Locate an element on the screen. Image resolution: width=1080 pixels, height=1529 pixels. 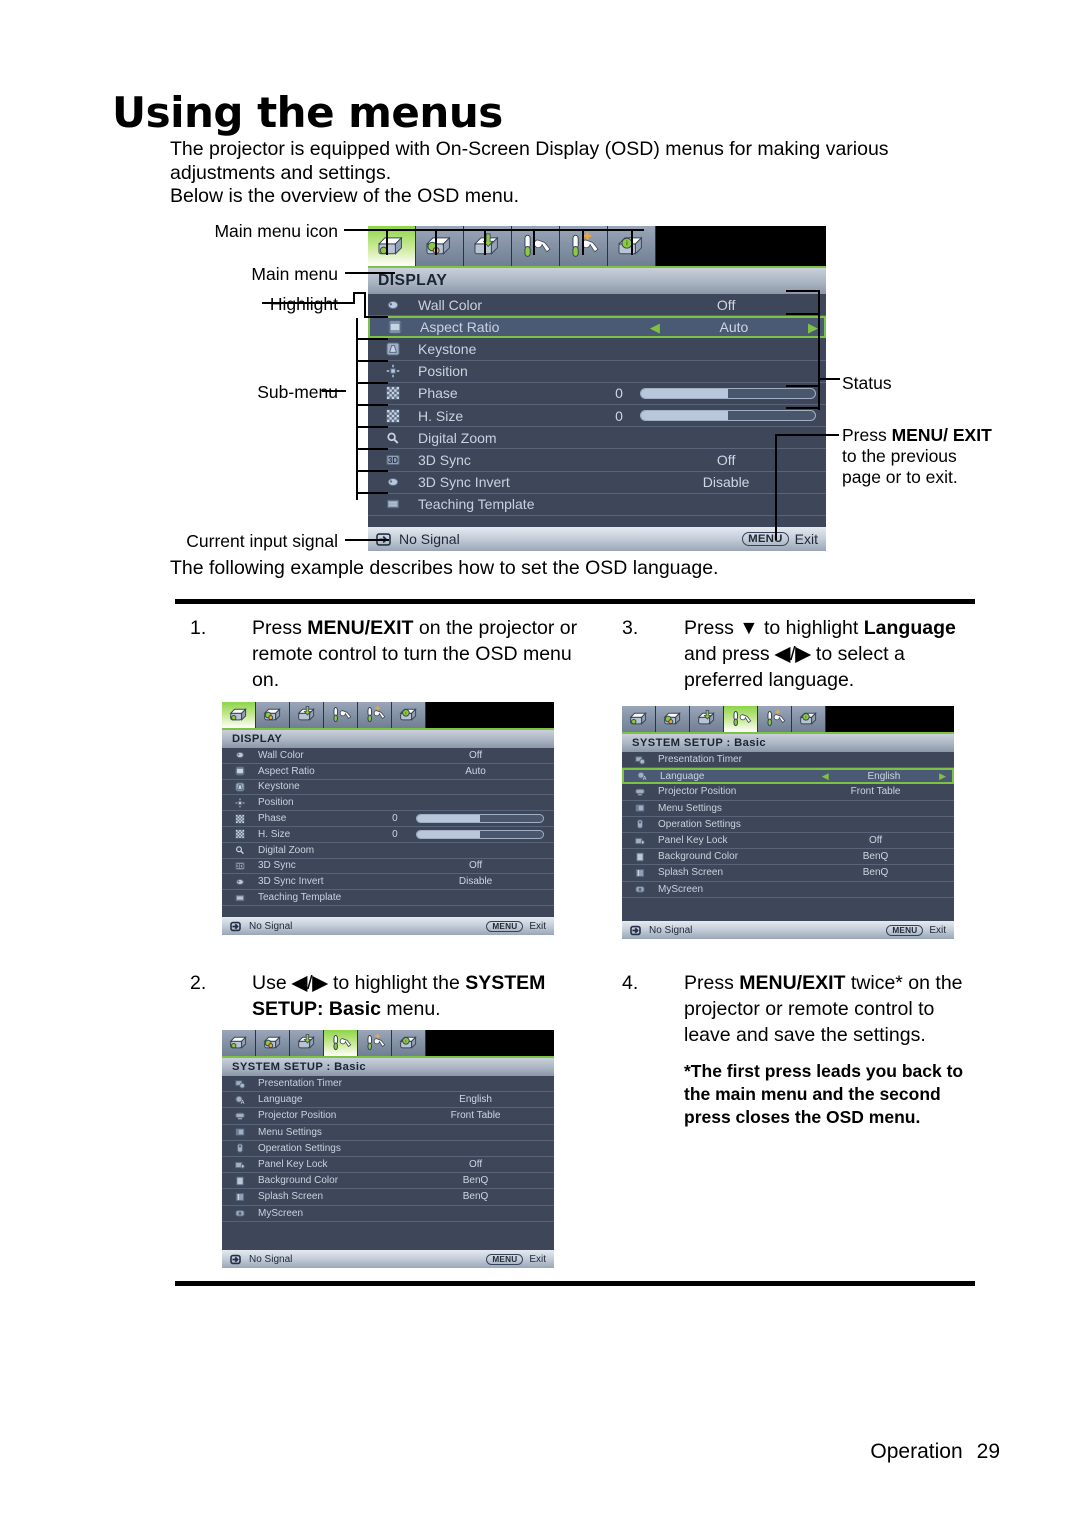
divider-top is located at coordinates (575, 601).